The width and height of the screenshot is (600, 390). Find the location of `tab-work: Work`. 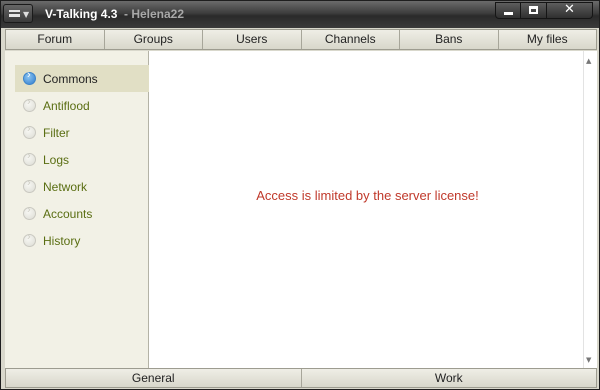

tab-work: Work is located at coordinates (449, 378).